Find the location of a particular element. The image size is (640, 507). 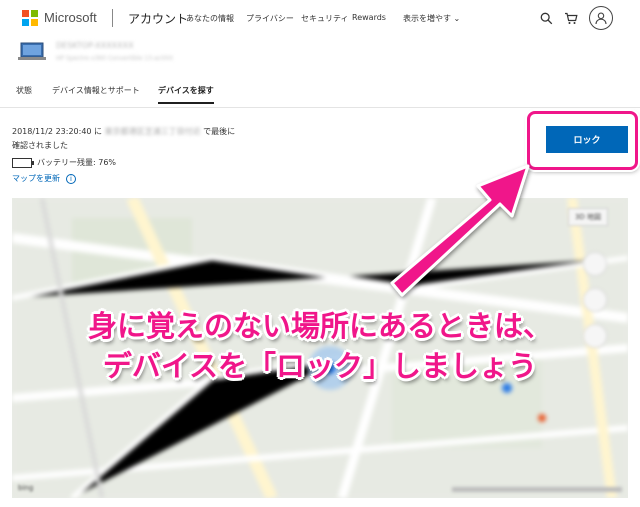

battery-icon is located at coordinates (23, 162).